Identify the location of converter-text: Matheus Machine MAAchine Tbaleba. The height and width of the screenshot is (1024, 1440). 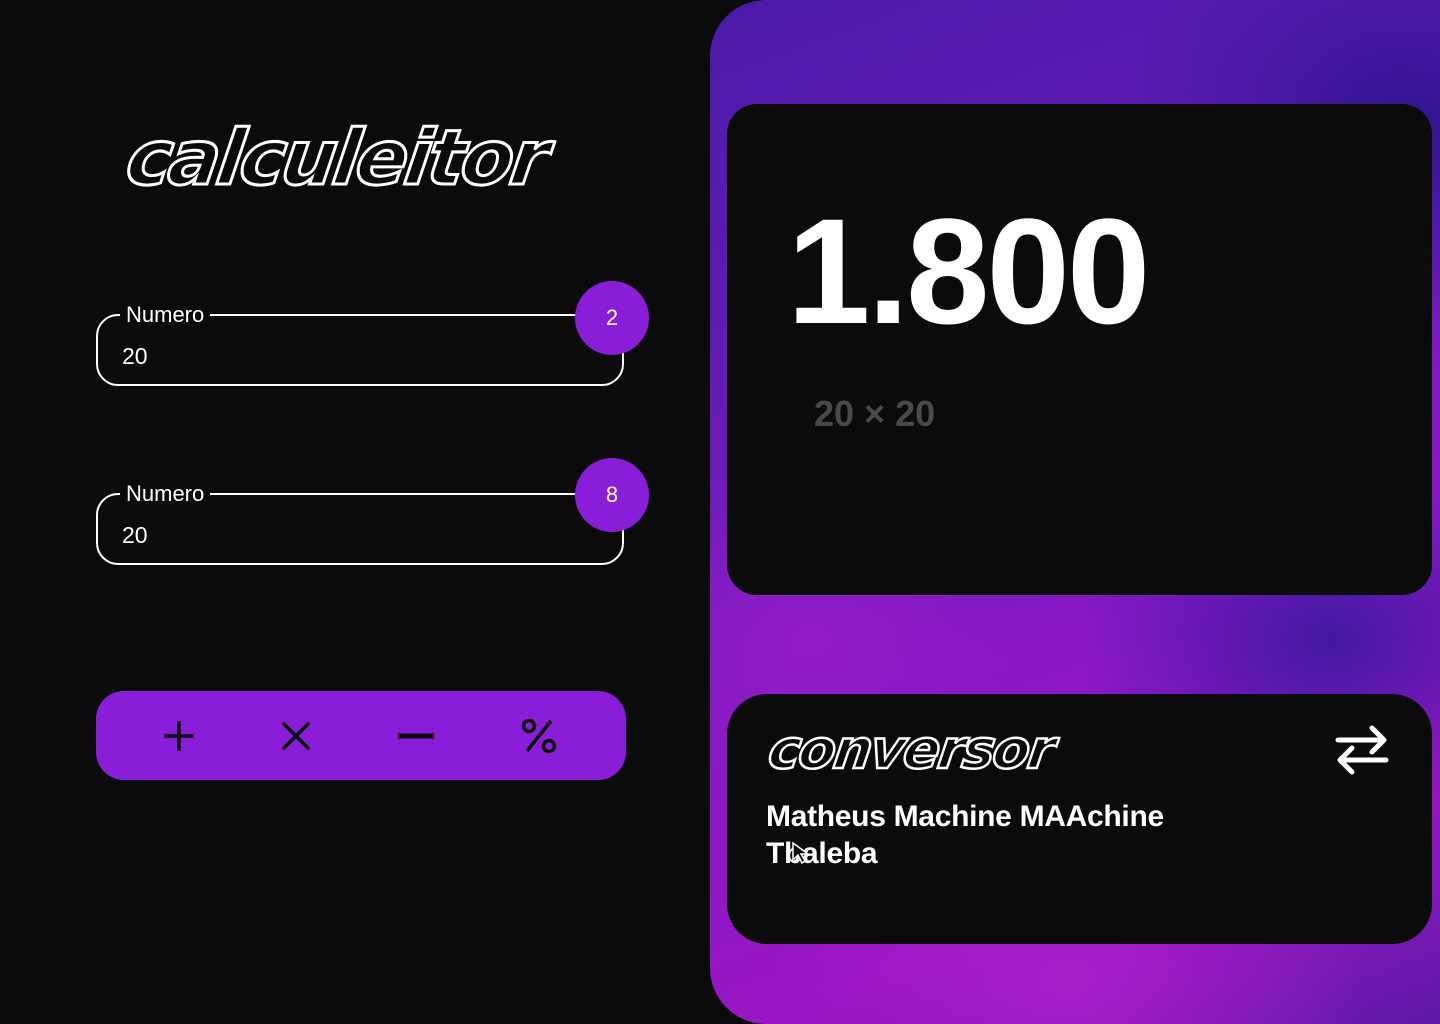
(1006, 835).